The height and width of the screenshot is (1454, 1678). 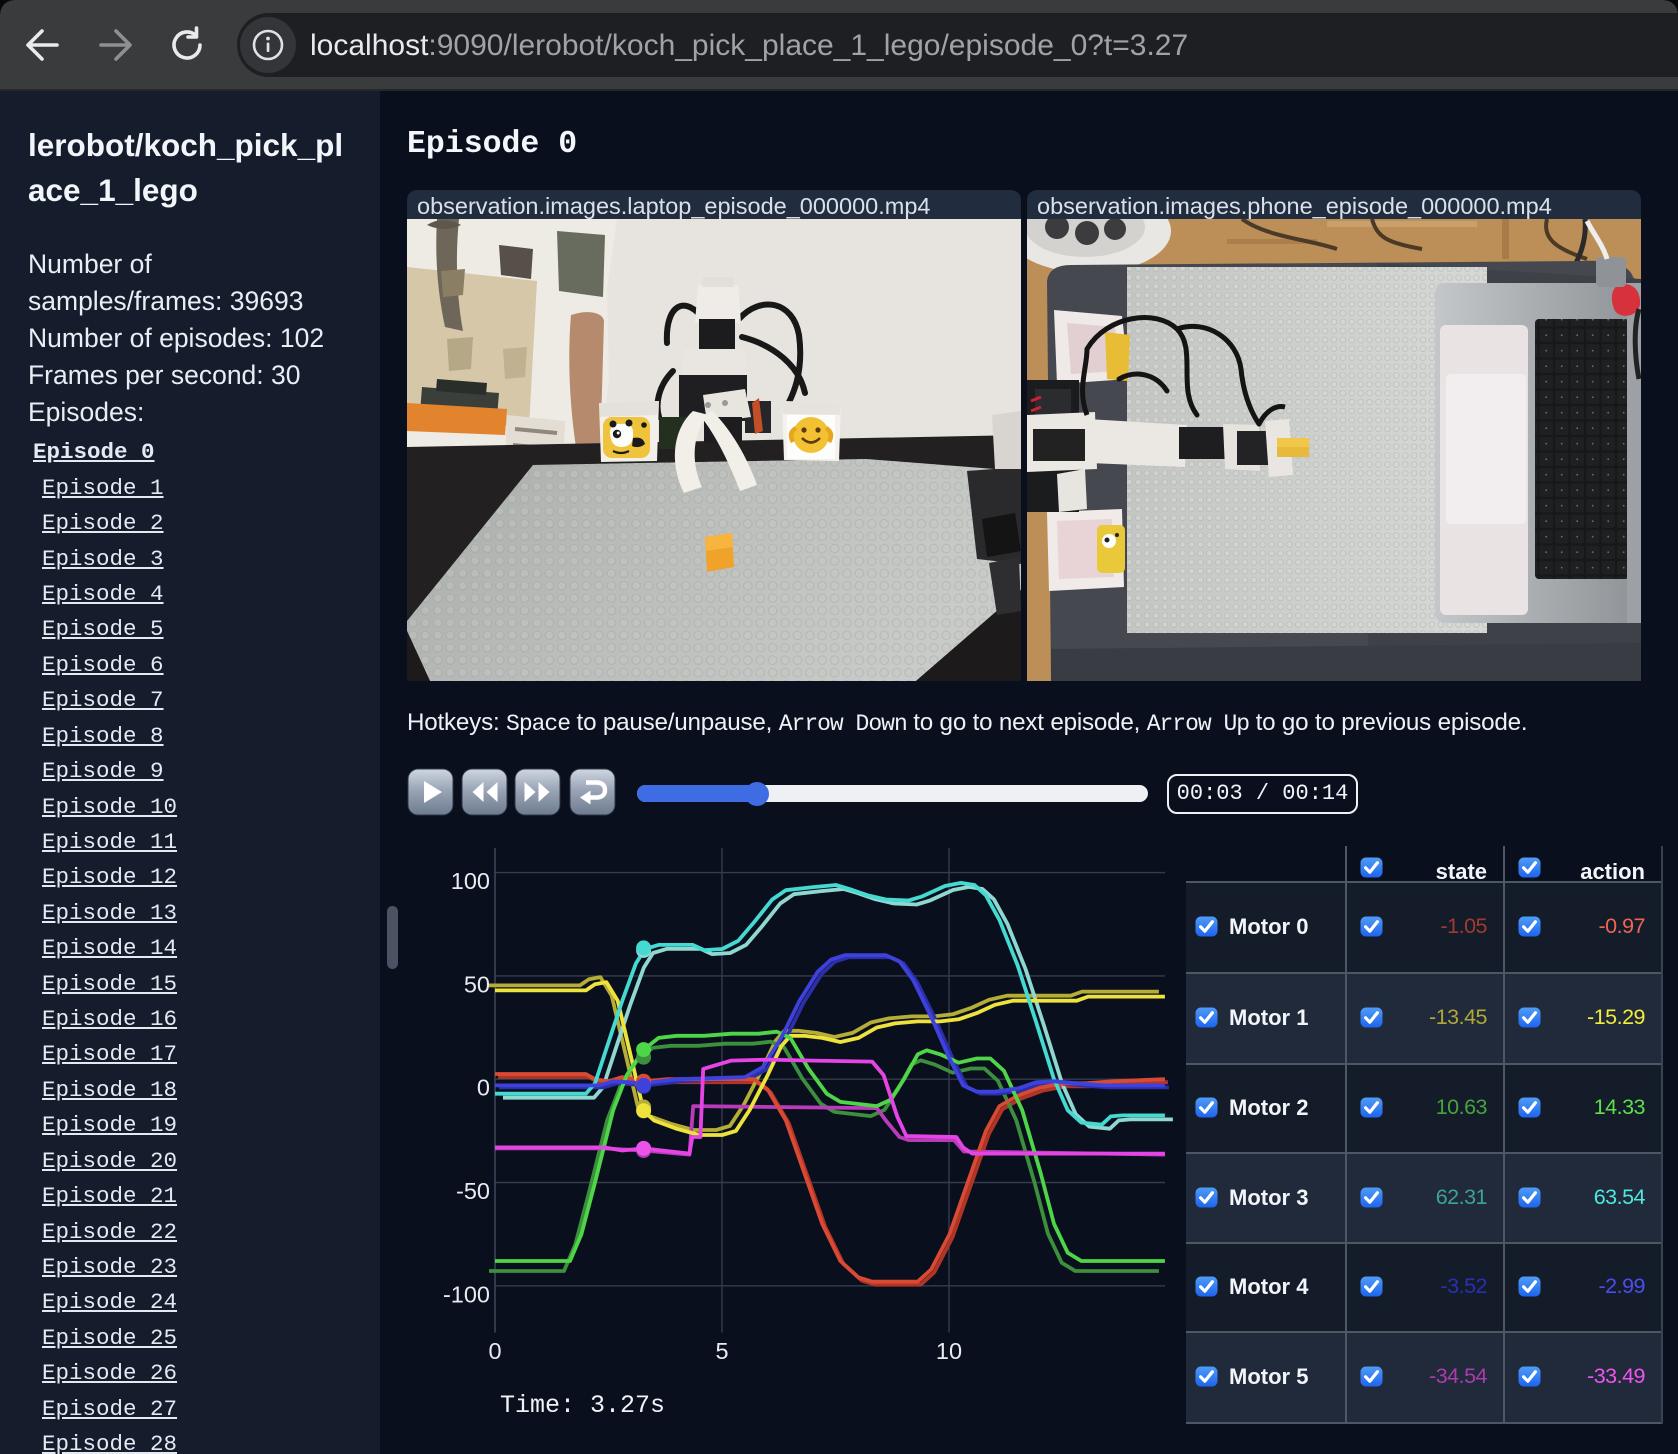 I want to click on svg-text: 5, so click(x=721, y=1351).